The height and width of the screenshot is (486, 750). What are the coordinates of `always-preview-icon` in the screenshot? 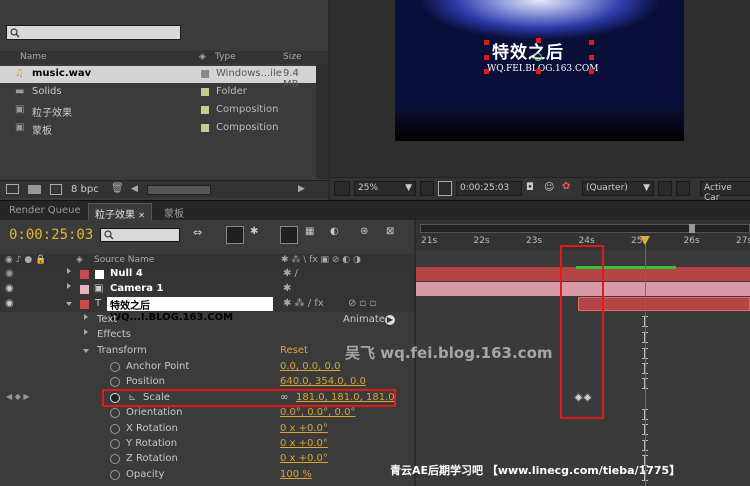 It's located at (342, 188).